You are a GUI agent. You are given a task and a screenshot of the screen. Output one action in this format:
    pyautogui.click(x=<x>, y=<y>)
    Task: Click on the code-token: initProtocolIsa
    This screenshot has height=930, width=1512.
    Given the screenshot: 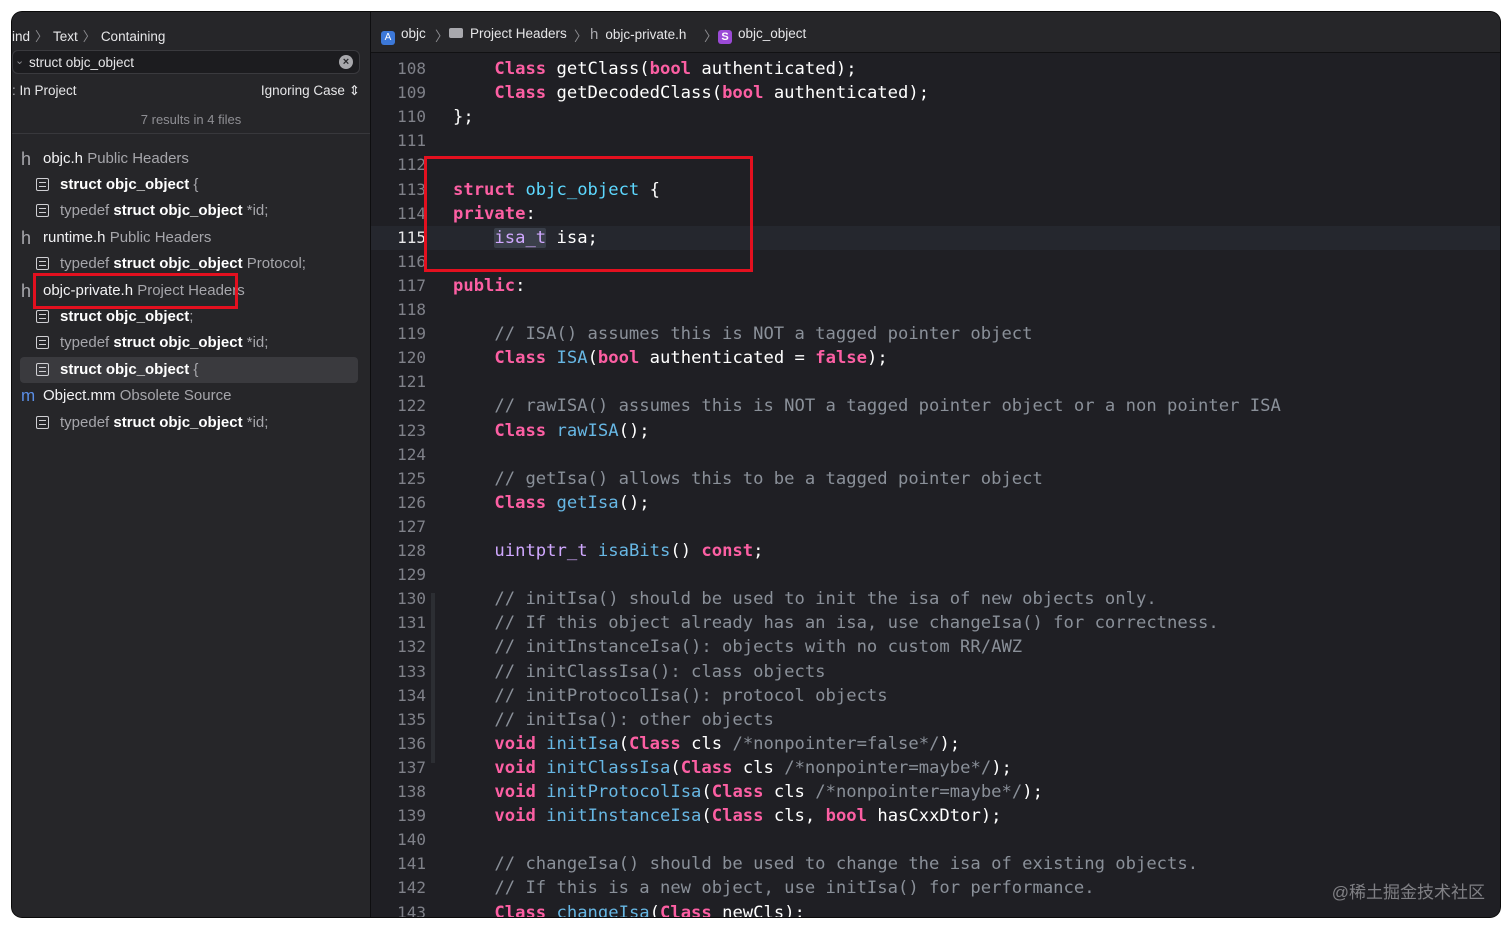 What is the action you would take?
    pyautogui.click(x=624, y=792)
    